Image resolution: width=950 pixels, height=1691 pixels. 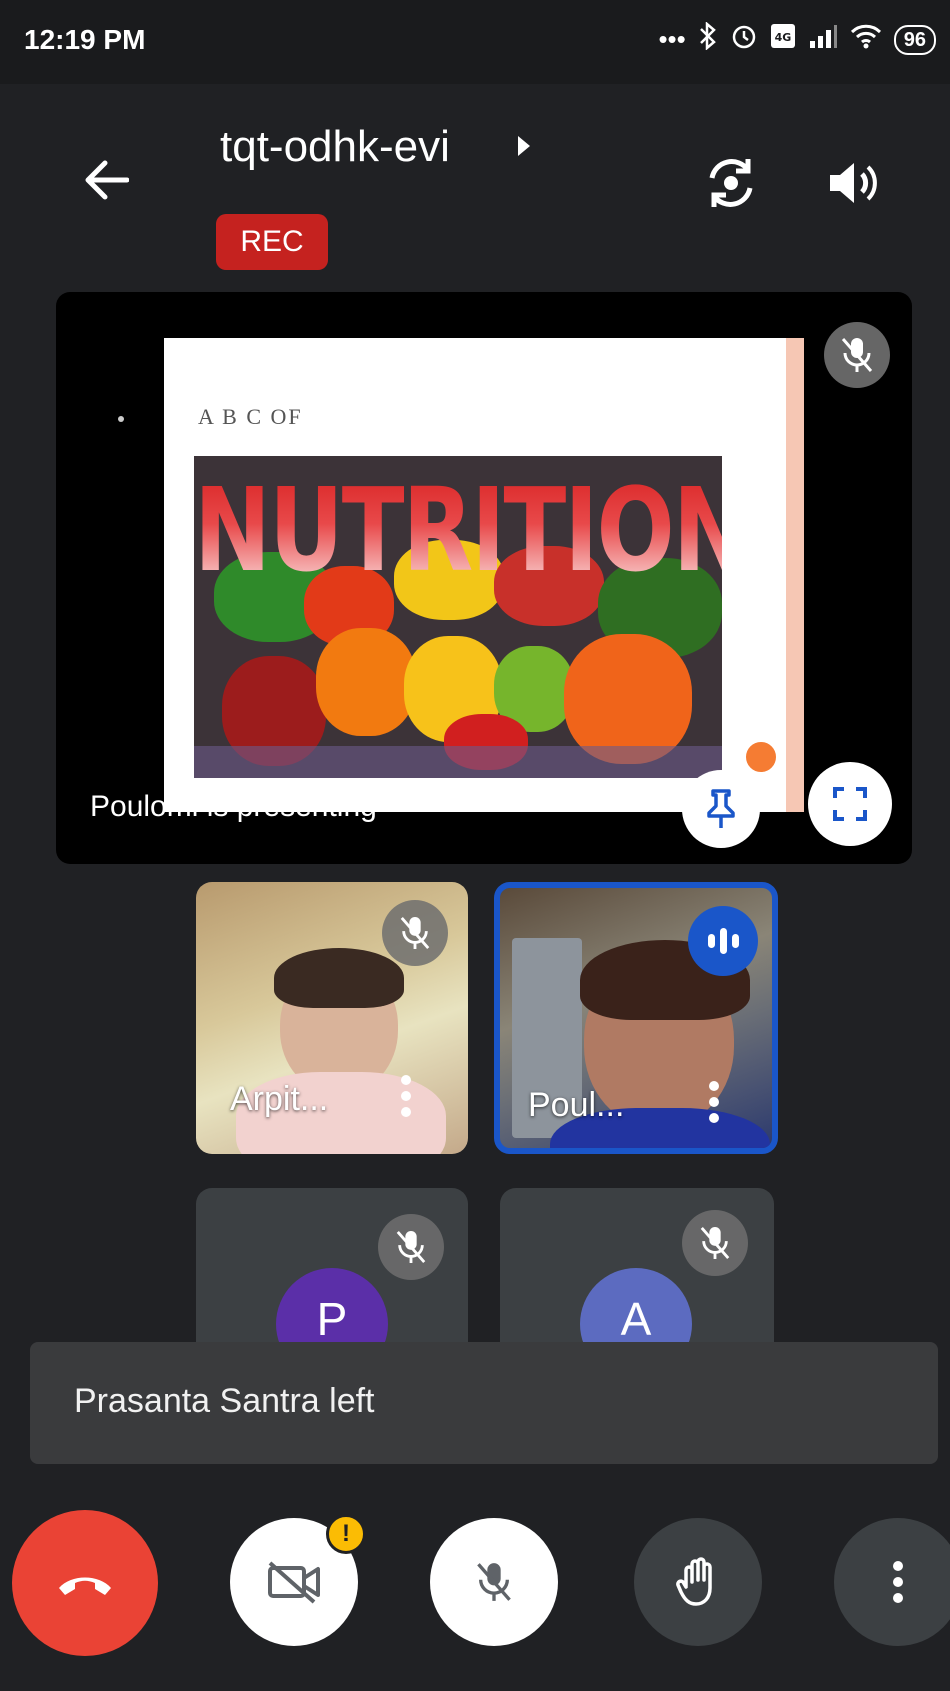 What do you see at coordinates (475, 42) in the screenshot?
I see `status-bar: 12:19 PM ••• 4G 96` at bounding box center [475, 42].